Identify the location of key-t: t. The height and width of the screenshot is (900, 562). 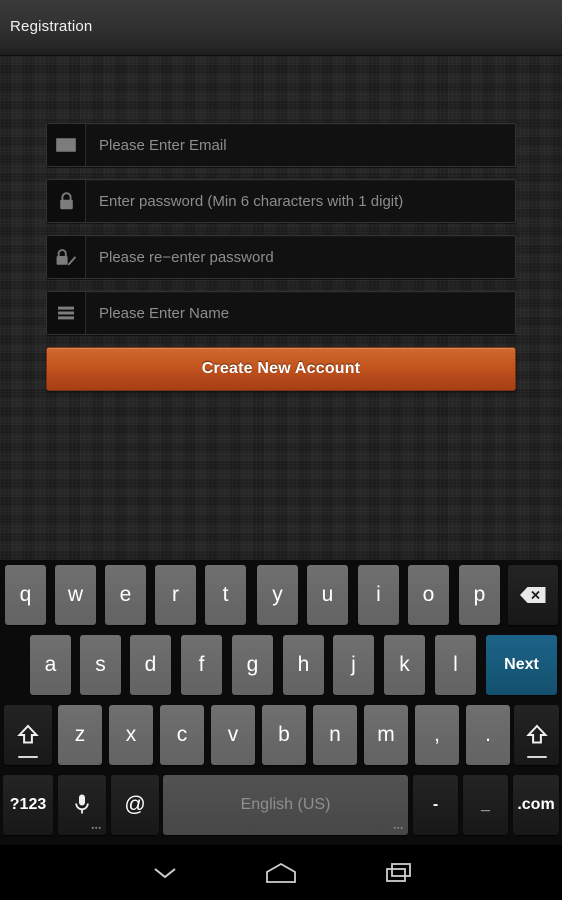
(225, 595).